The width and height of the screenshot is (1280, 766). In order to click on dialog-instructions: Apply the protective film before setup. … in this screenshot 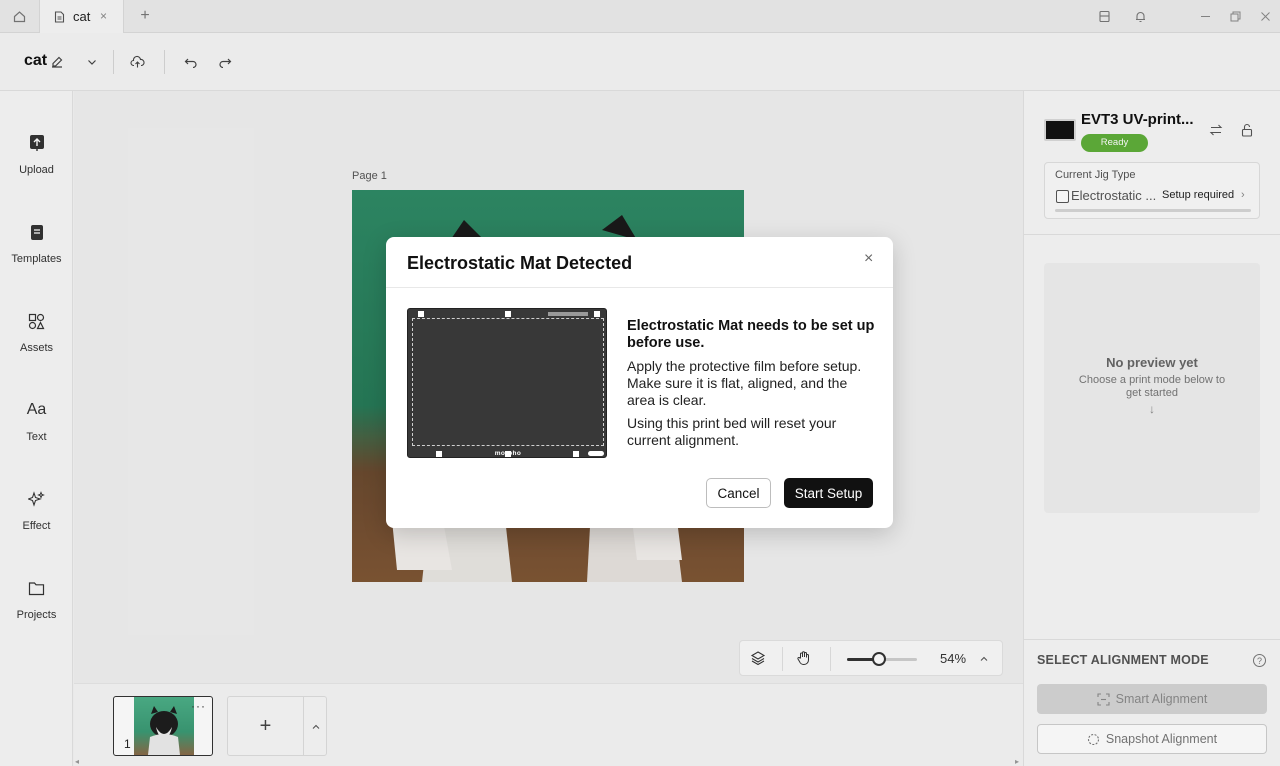, I will do `click(744, 383)`.